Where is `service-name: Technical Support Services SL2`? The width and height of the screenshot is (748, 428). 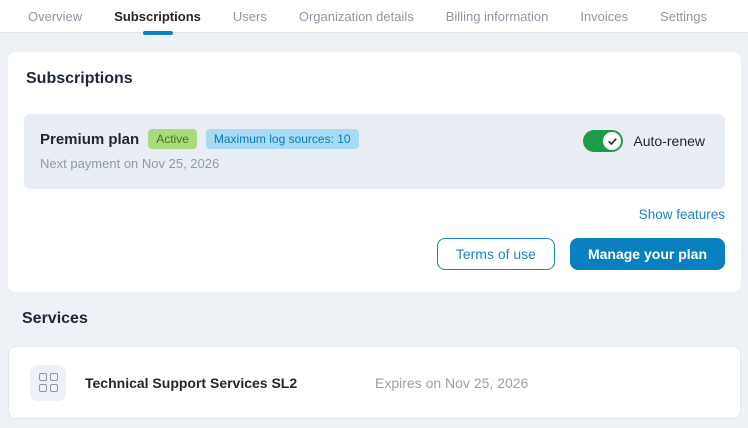
service-name: Technical Support Services SL2 is located at coordinates (191, 382).